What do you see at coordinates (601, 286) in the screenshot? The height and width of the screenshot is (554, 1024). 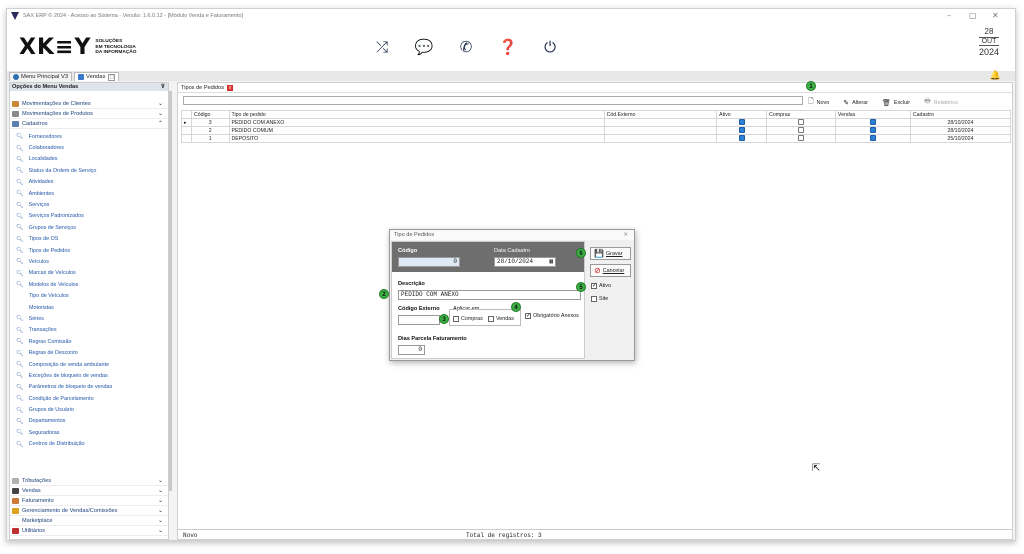 I see `ativo-checkbox: ✓ Ativo` at bounding box center [601, 286].